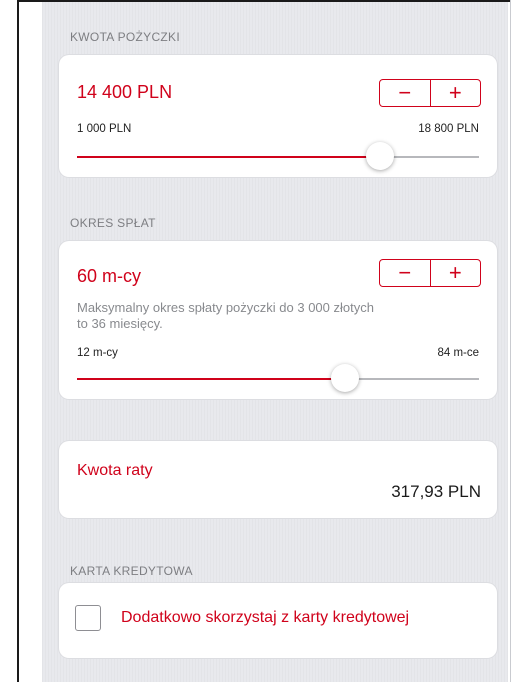  What do you see at coordinates (510, 341) in the screenshot?
I see `frame-right-border` at bounding box center [510, 341].